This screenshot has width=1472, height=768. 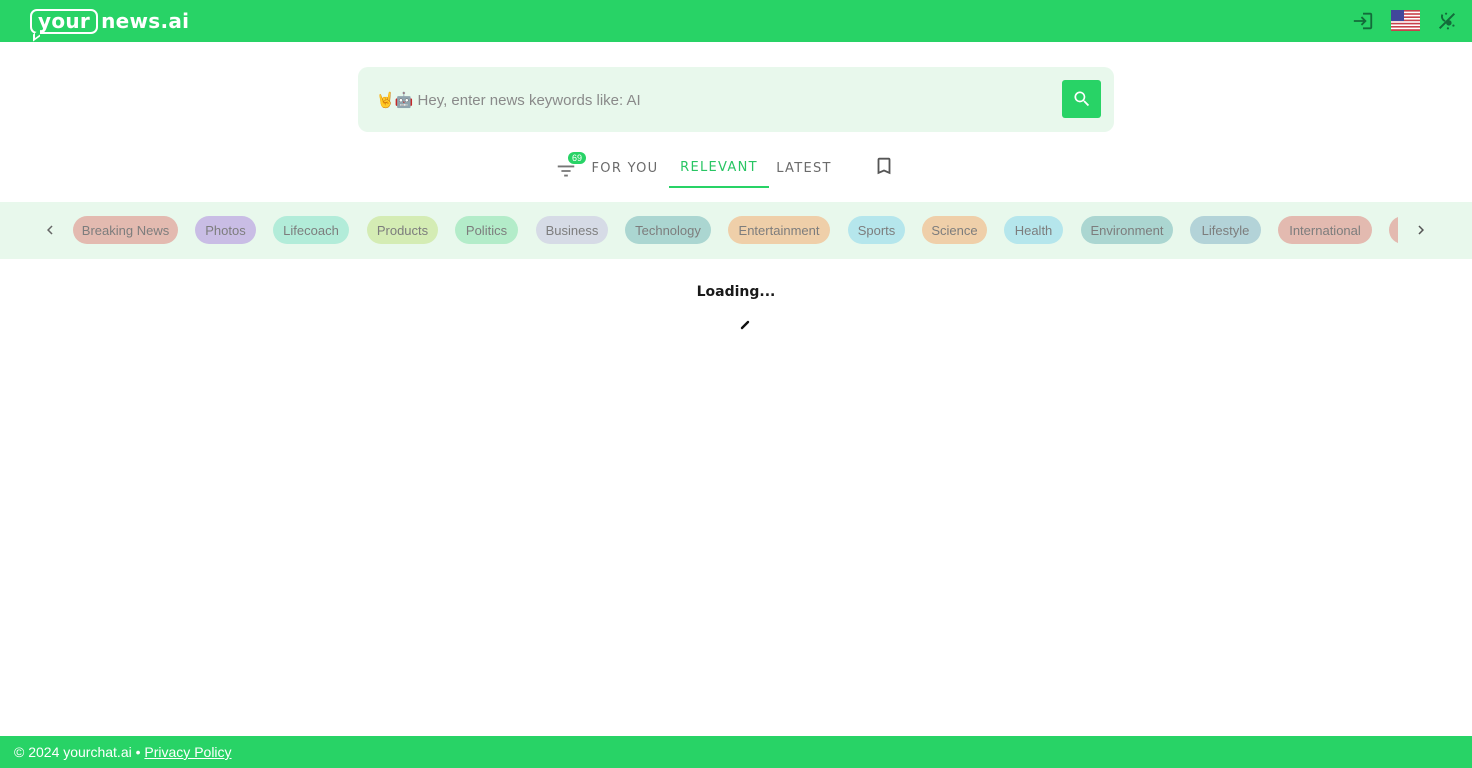 I want to click on footer-copyright: © 2024 yourchat.ai •, so click(x=79, y=752).